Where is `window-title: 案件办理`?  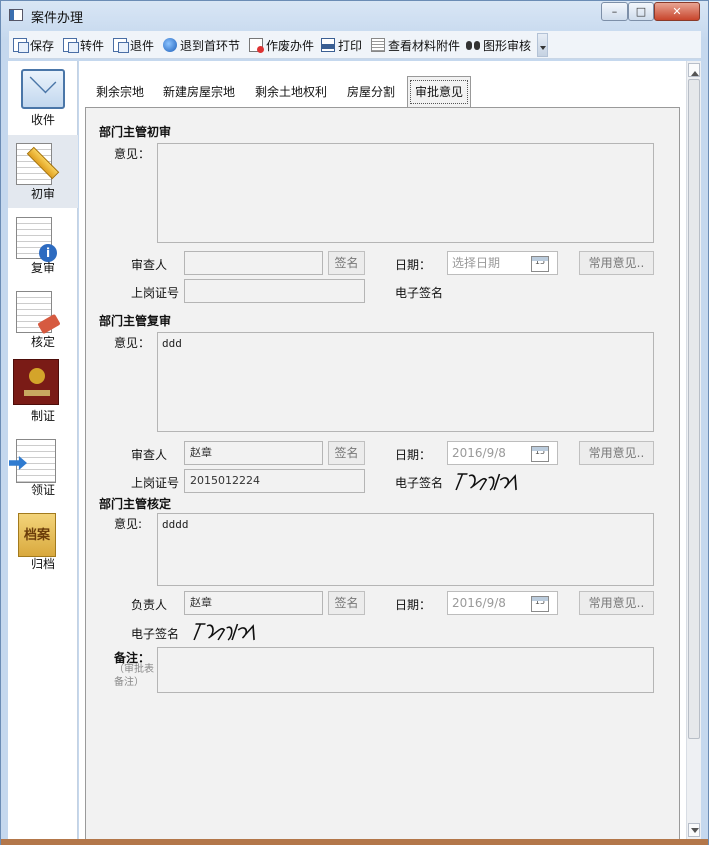 window-title: 案件办理 is located at coordinates (57, 18).